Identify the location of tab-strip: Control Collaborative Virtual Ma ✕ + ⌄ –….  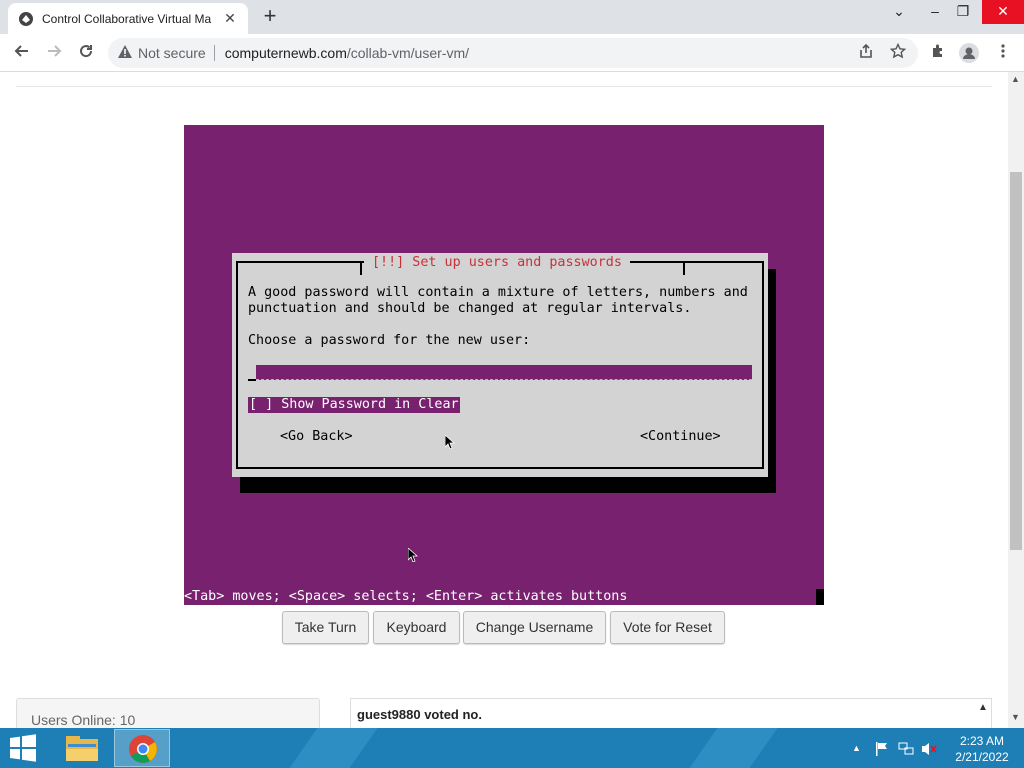
(512, 17).